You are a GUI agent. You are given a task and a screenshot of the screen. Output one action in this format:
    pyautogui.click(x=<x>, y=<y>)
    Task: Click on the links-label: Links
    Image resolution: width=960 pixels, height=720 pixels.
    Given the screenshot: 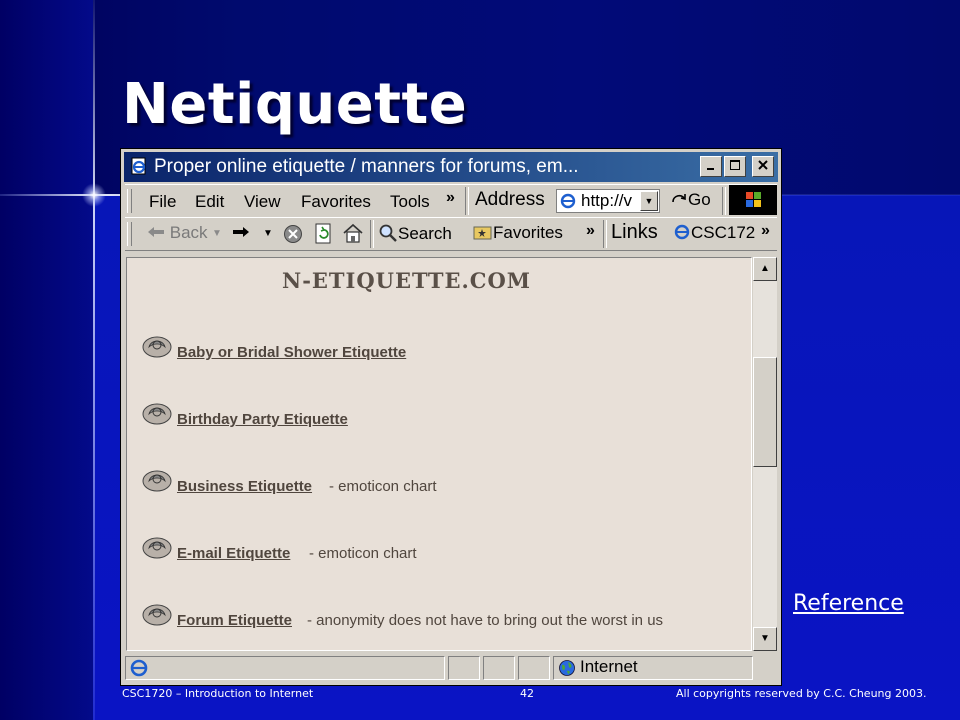 What is the action you would take?
    pyautogui.click(x=634, y=232)
    